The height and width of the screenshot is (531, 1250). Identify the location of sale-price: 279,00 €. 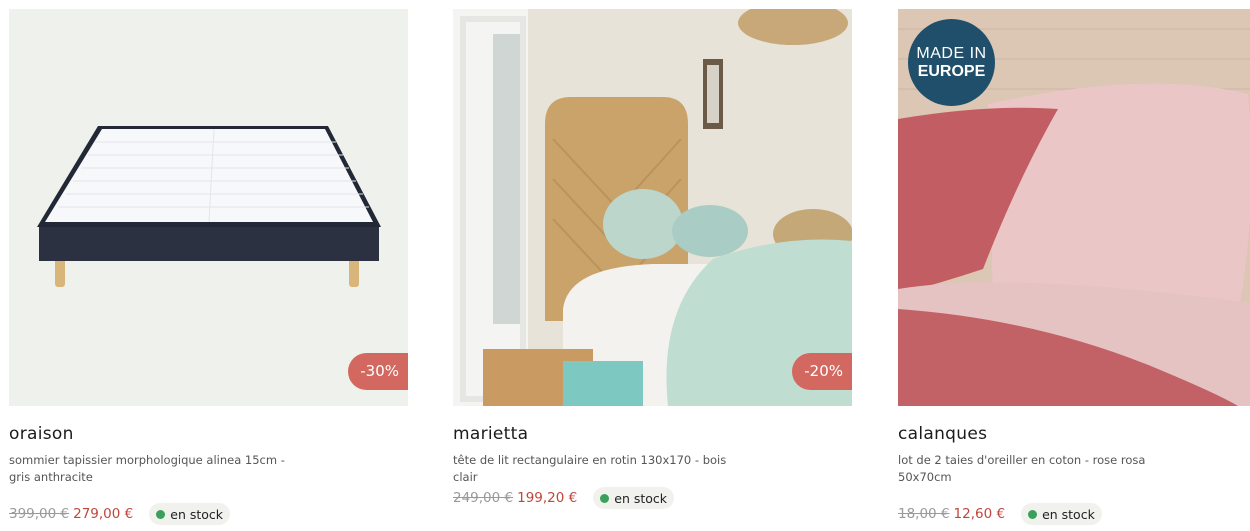
(103, 514).